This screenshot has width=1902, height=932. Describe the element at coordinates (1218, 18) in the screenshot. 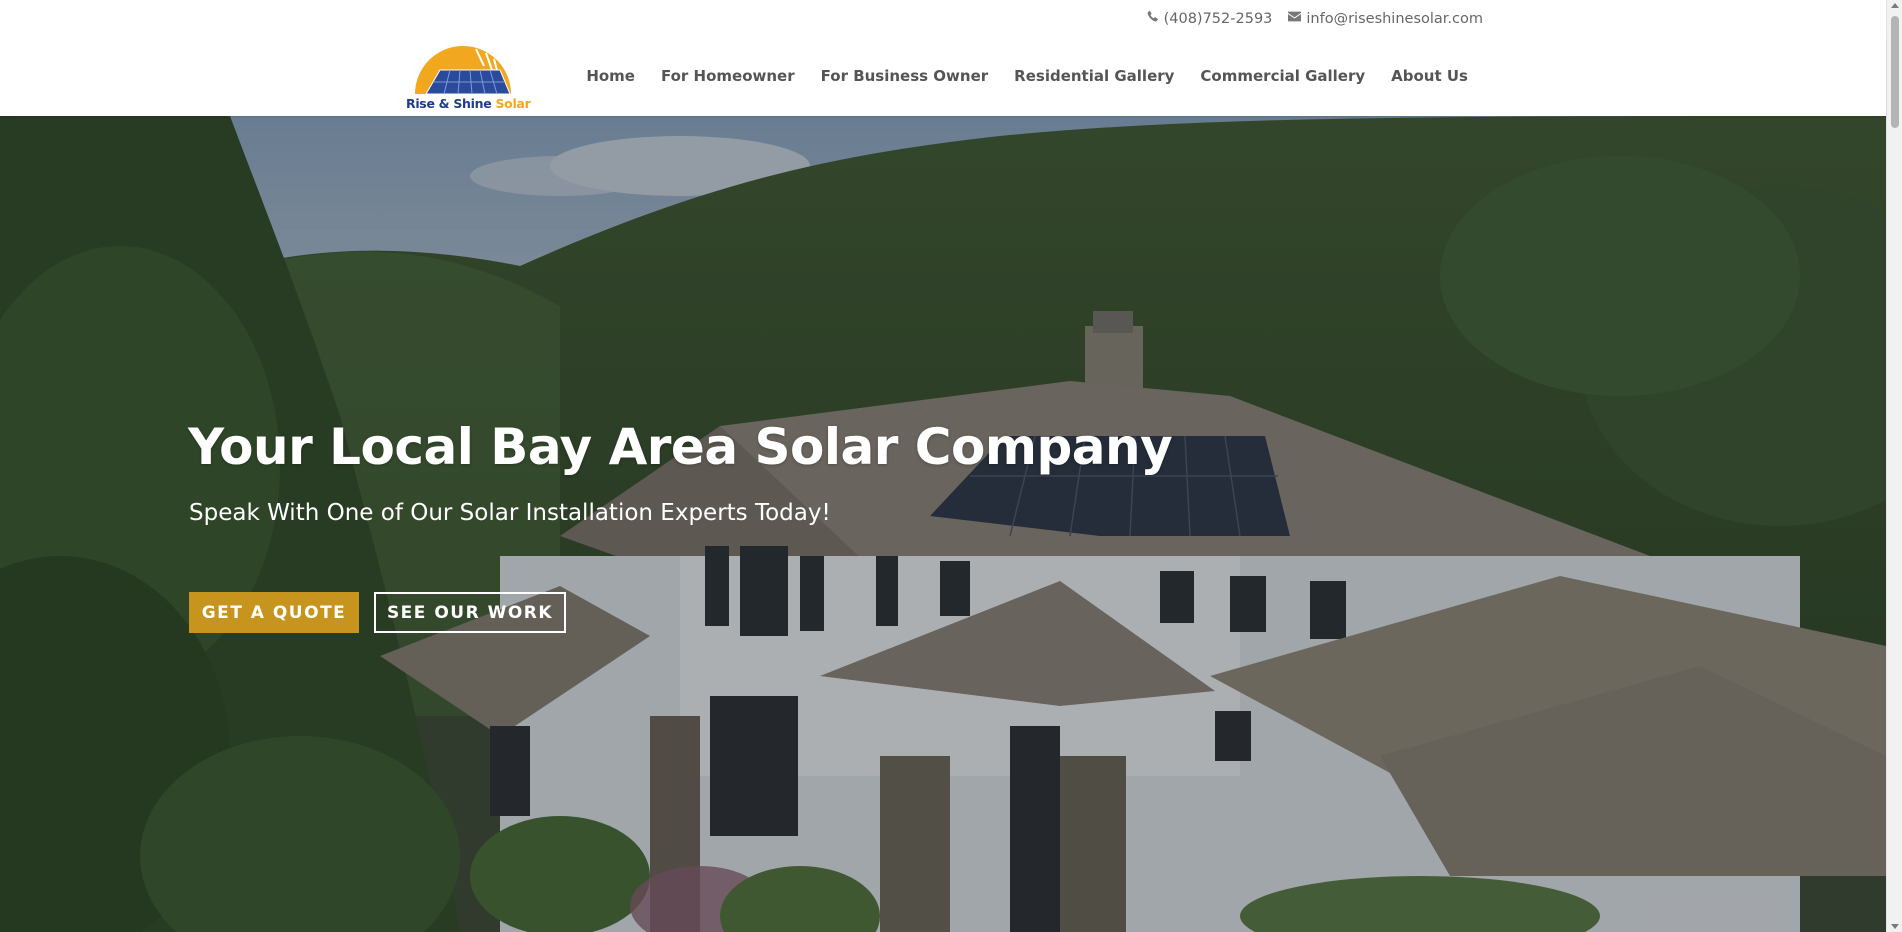

I see `phone-number: (408)752-2593` at that location.